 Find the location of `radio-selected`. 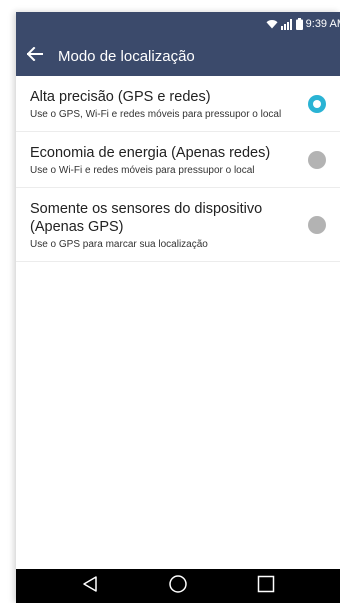

radio-selected is located at coordinates (317, 103).